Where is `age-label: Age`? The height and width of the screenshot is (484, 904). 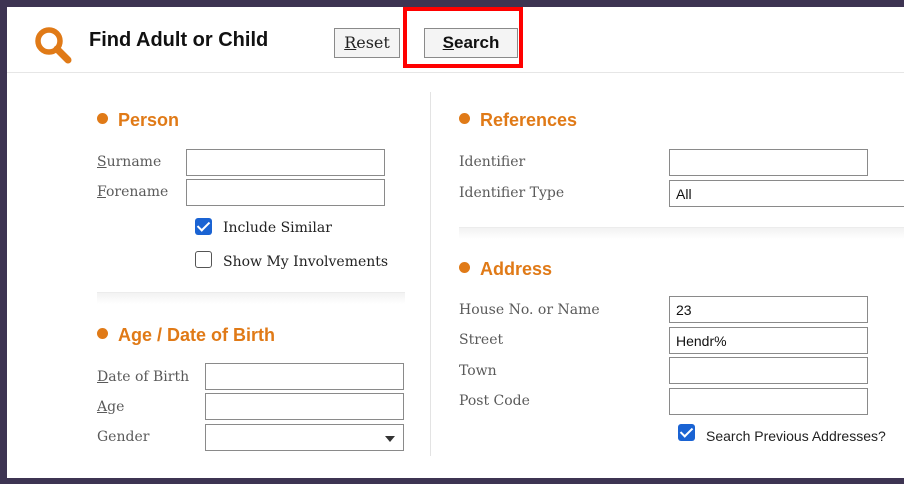
age-label: Age is located at coordinates (111, 407).